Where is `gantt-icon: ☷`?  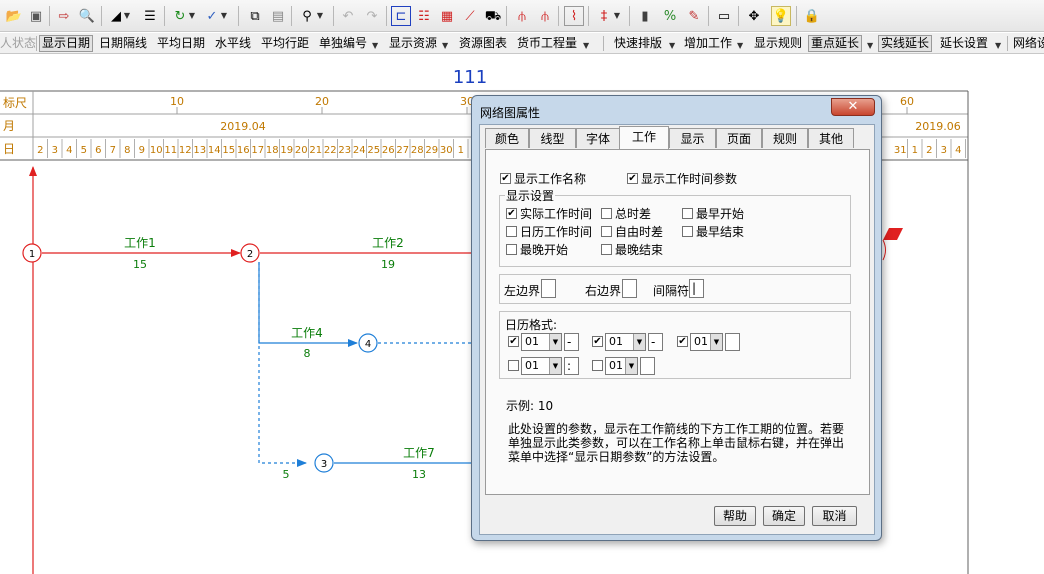 gantt-icon: ☷ is located at coordinates (424, 16).